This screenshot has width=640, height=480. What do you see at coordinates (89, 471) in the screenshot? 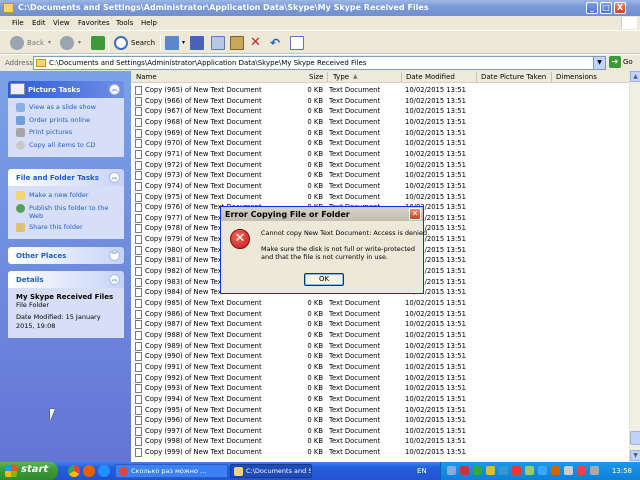
I see `firefox-icon` at bounding box center [89, 471].